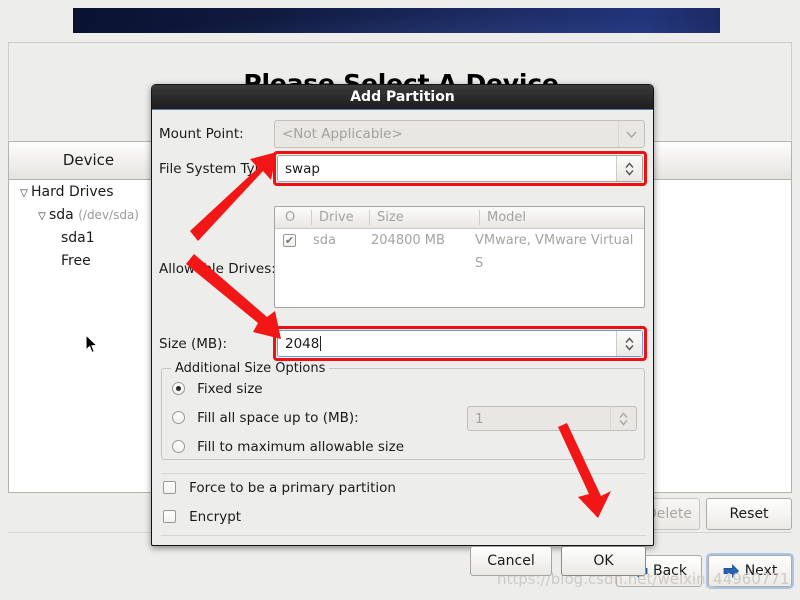 This screenshot has height=600, width=800. Describe the element at coordinates (631, 134) in the screenshot. I see `chevron-down-icon` at that location.